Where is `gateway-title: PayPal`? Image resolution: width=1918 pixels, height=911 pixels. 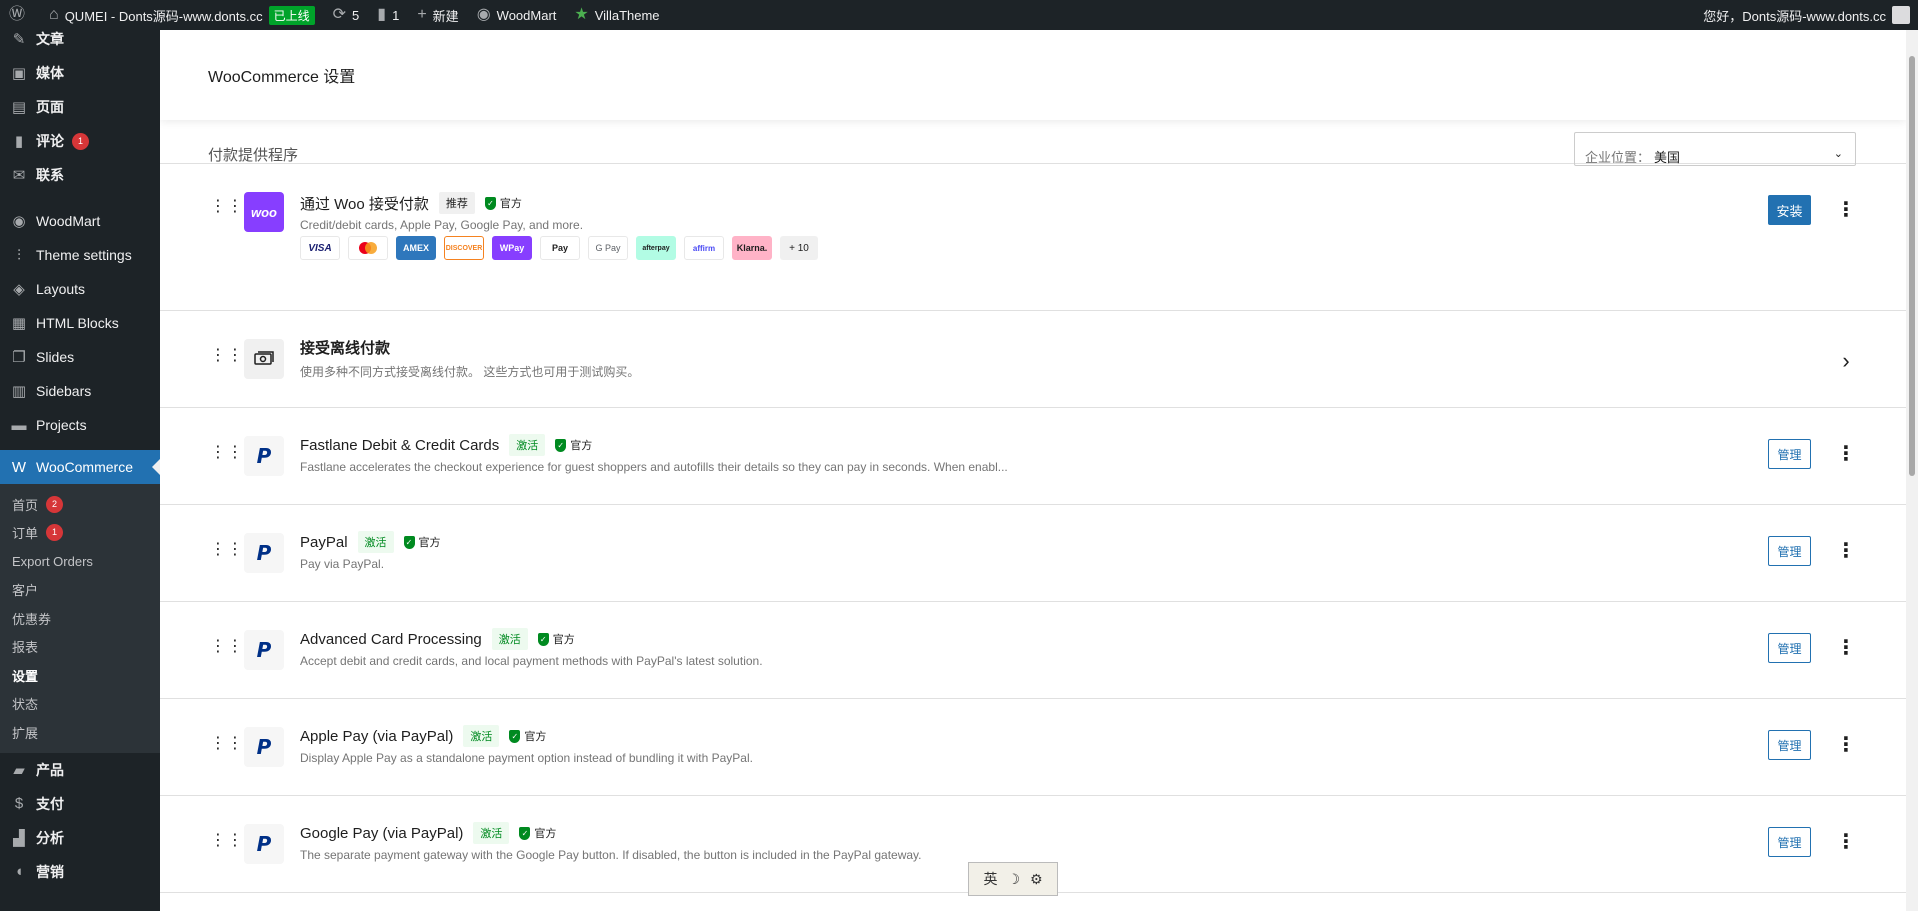
gateway-title: PayPal is located at coordinates (324, 542).